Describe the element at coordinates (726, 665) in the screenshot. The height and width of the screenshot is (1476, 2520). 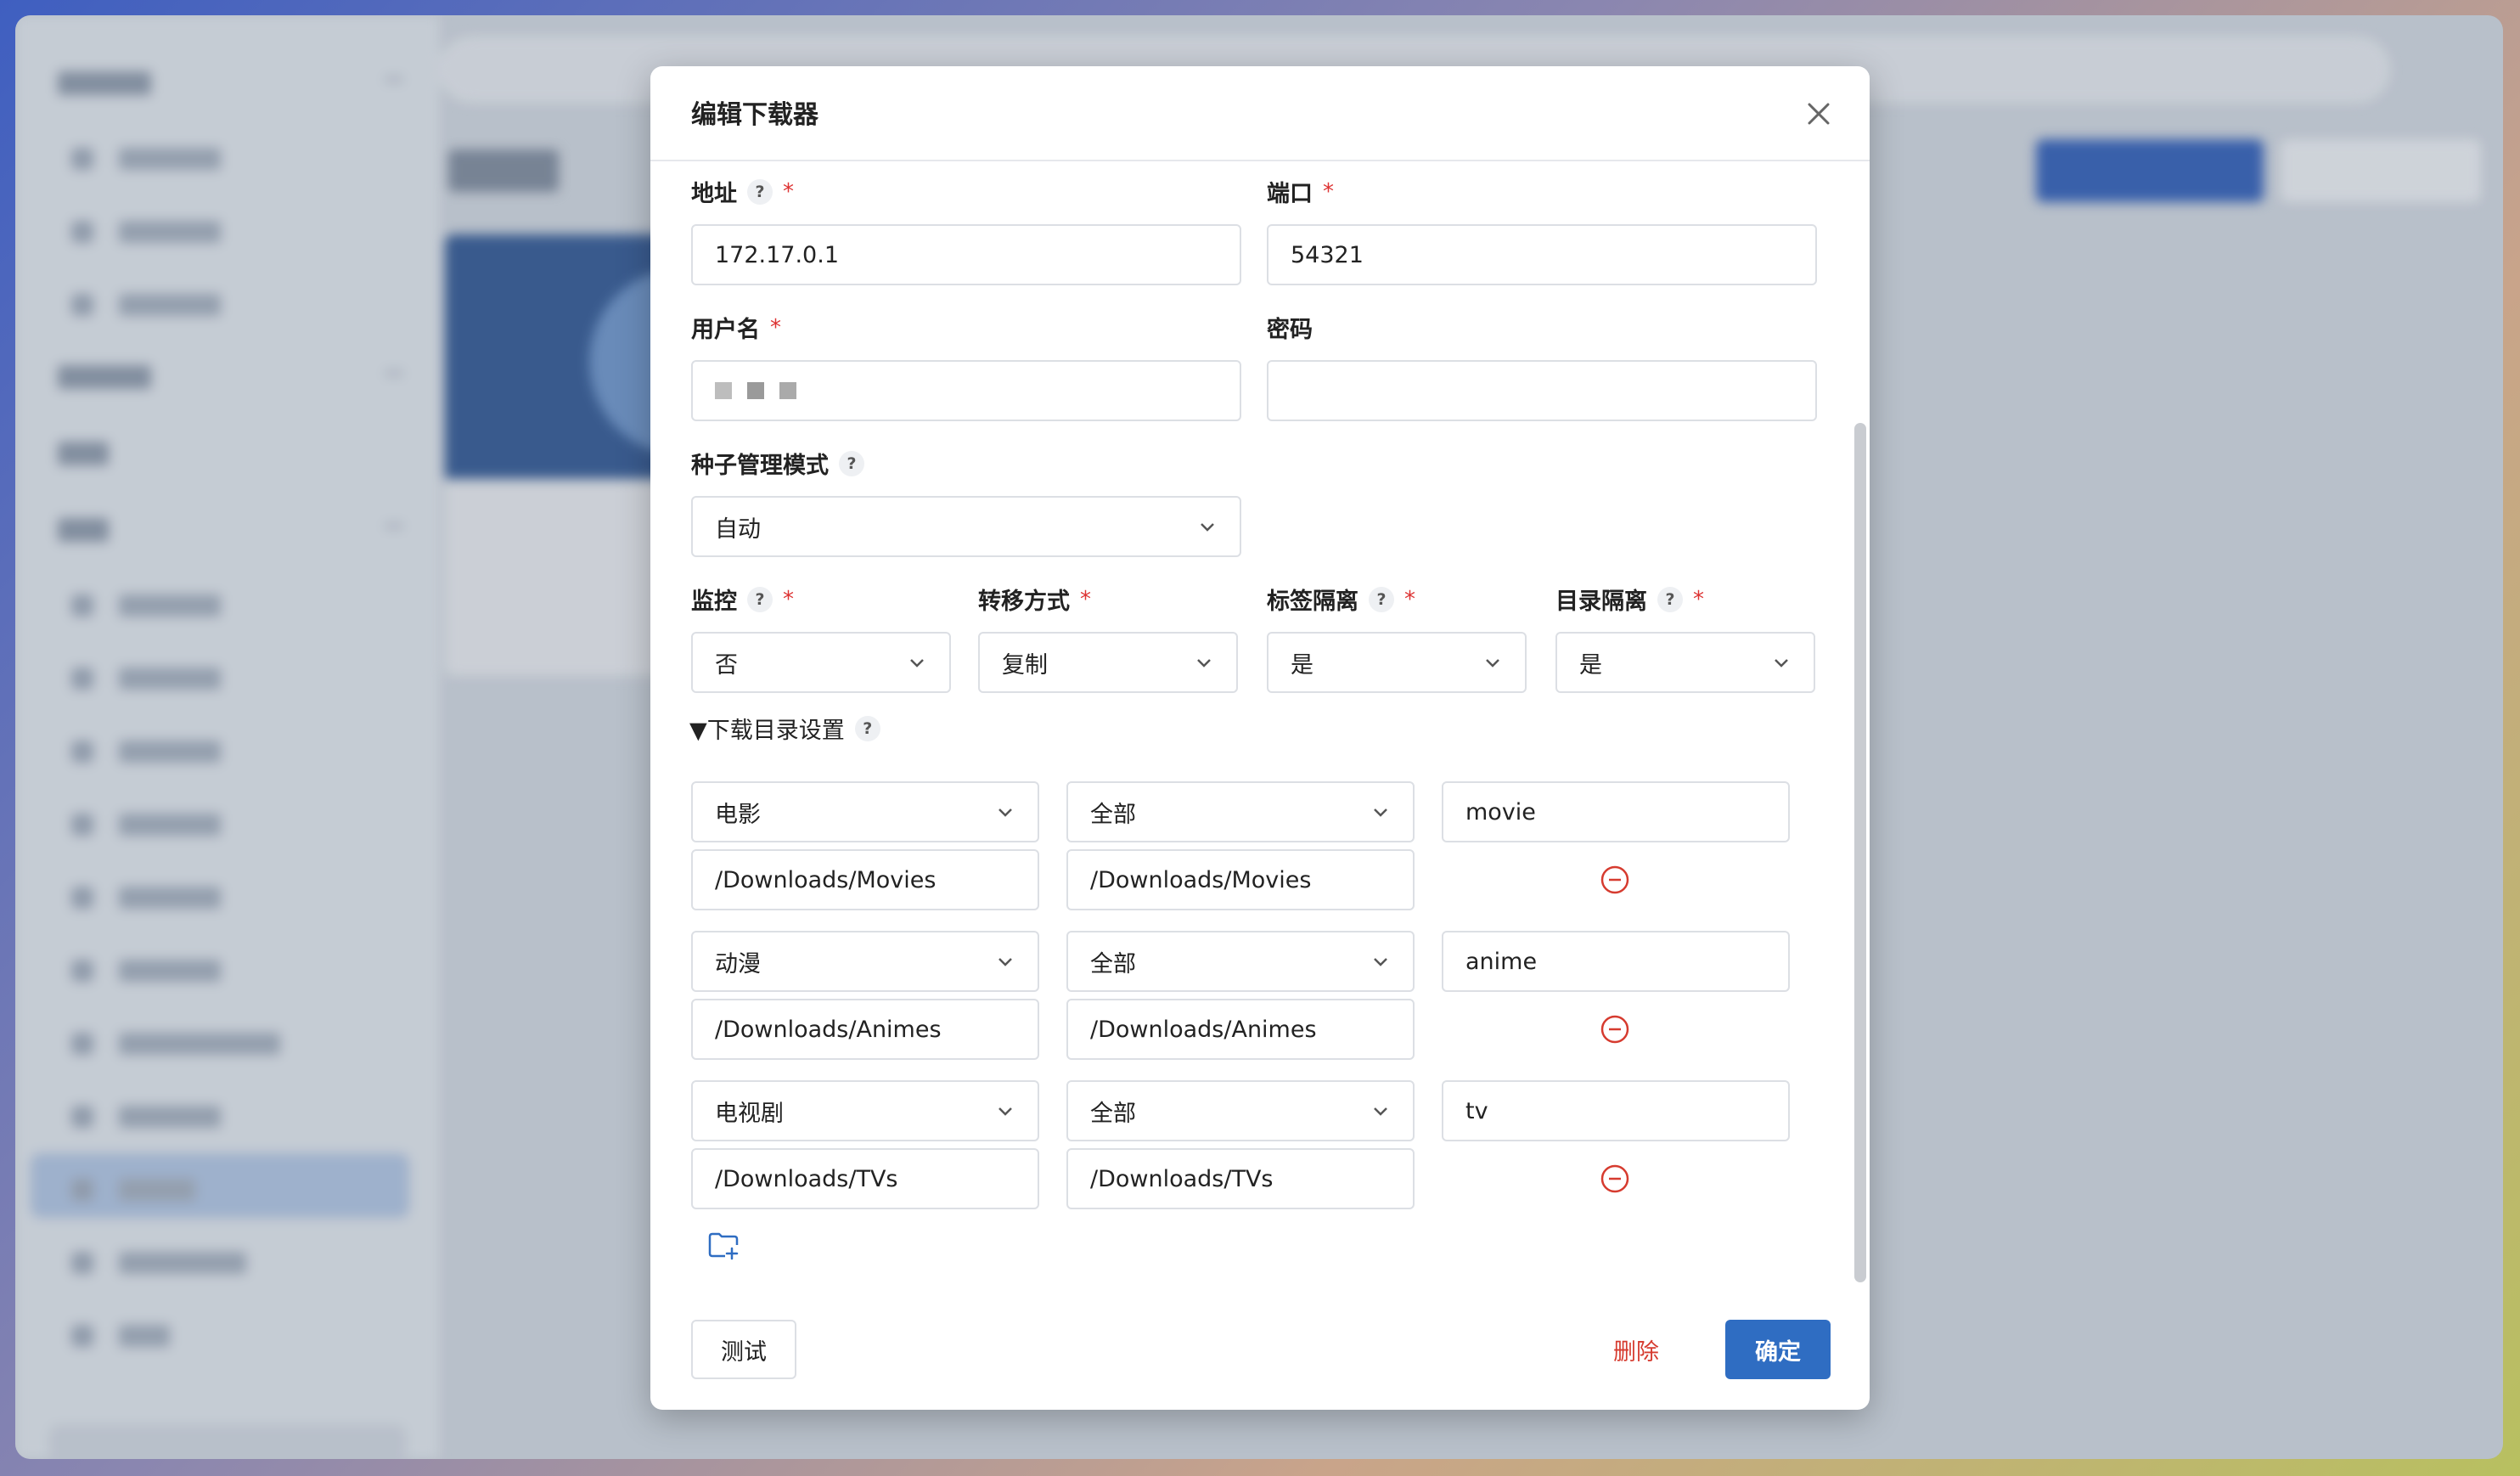
I see `monitor-value: 否` at that location.